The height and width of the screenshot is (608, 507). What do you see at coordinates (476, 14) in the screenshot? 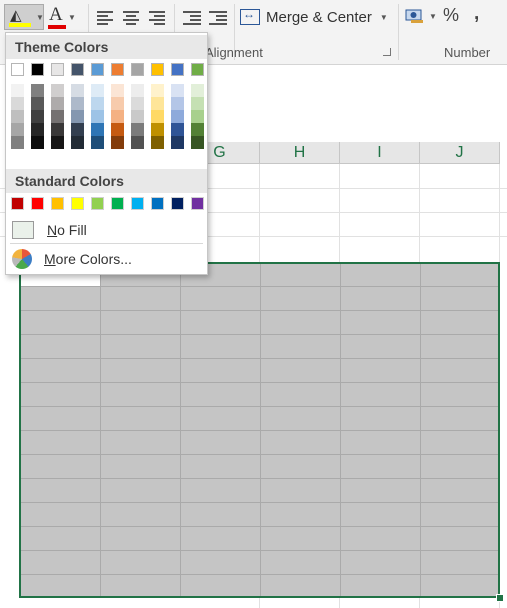
I see `comma-style-button: ,` at bounding box center [476, 14].